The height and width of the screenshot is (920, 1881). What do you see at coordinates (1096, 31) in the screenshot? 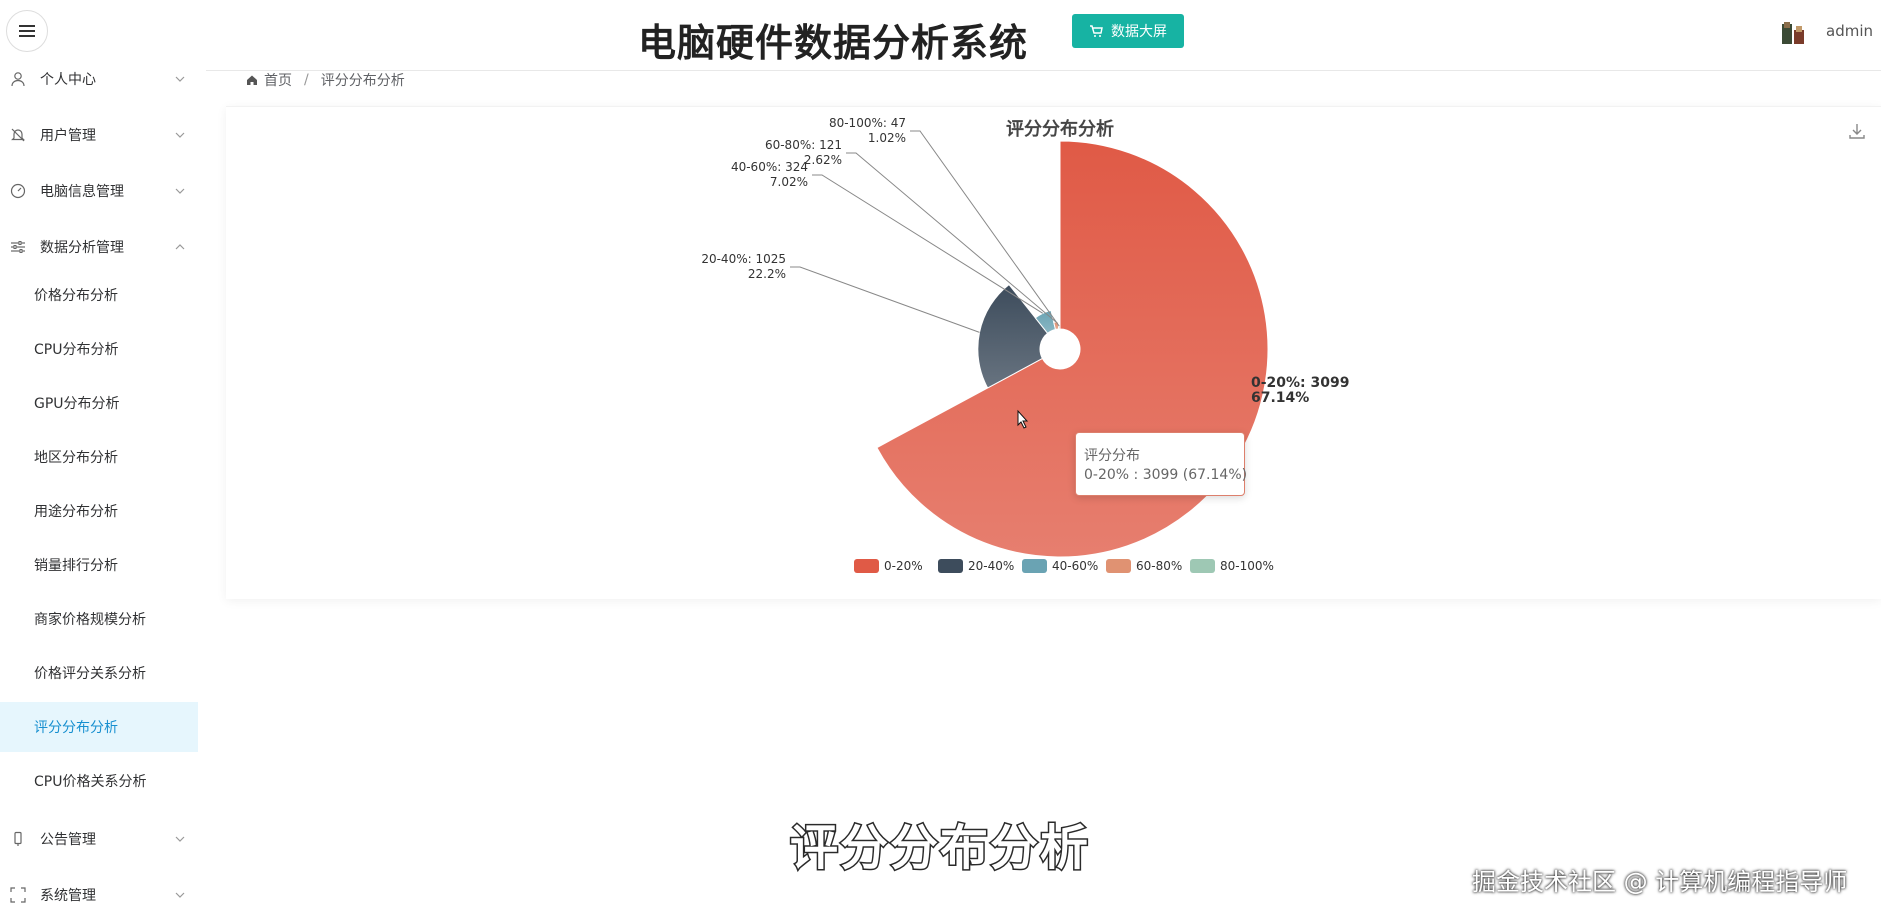
I see `cart-icon` at bounding box center [1096, 31].